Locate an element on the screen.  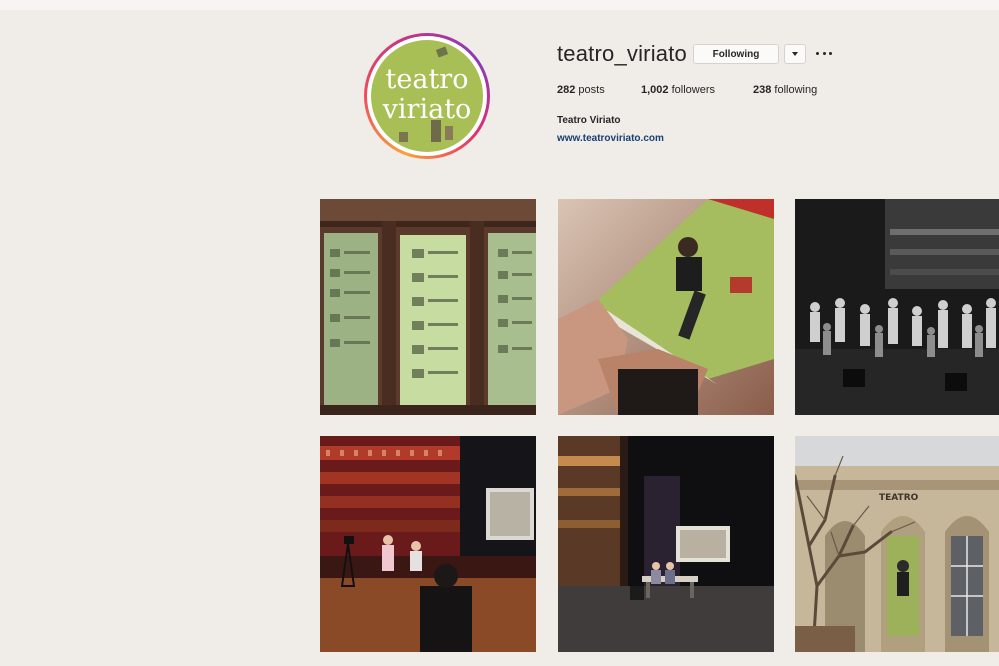
avatar-logo: teatro viriato is located at coordinates (427, 96).